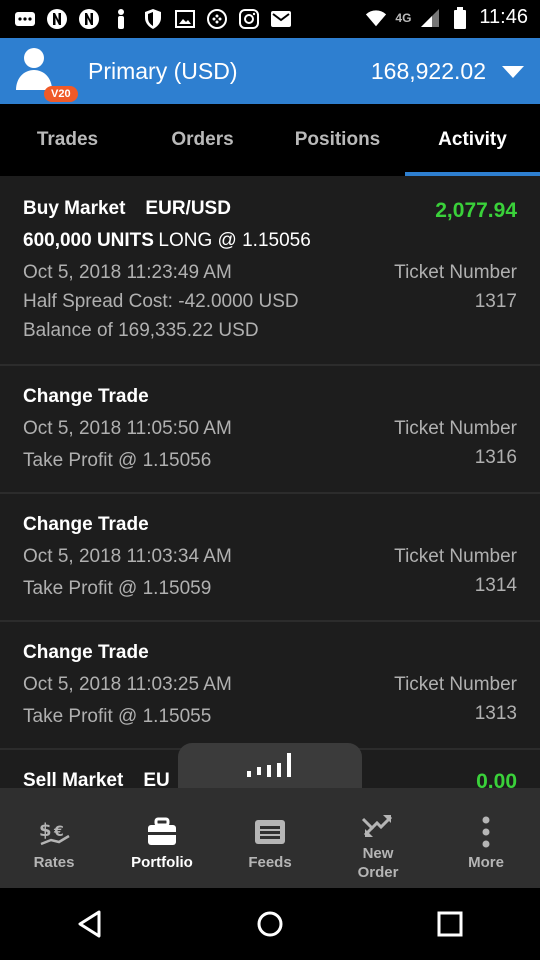 This screenshot has width=540, height=960. What do you see at coordinates (67, 140) in the screenshot?
I see `tab-trades: Trades` at bounding box center [67, 140].